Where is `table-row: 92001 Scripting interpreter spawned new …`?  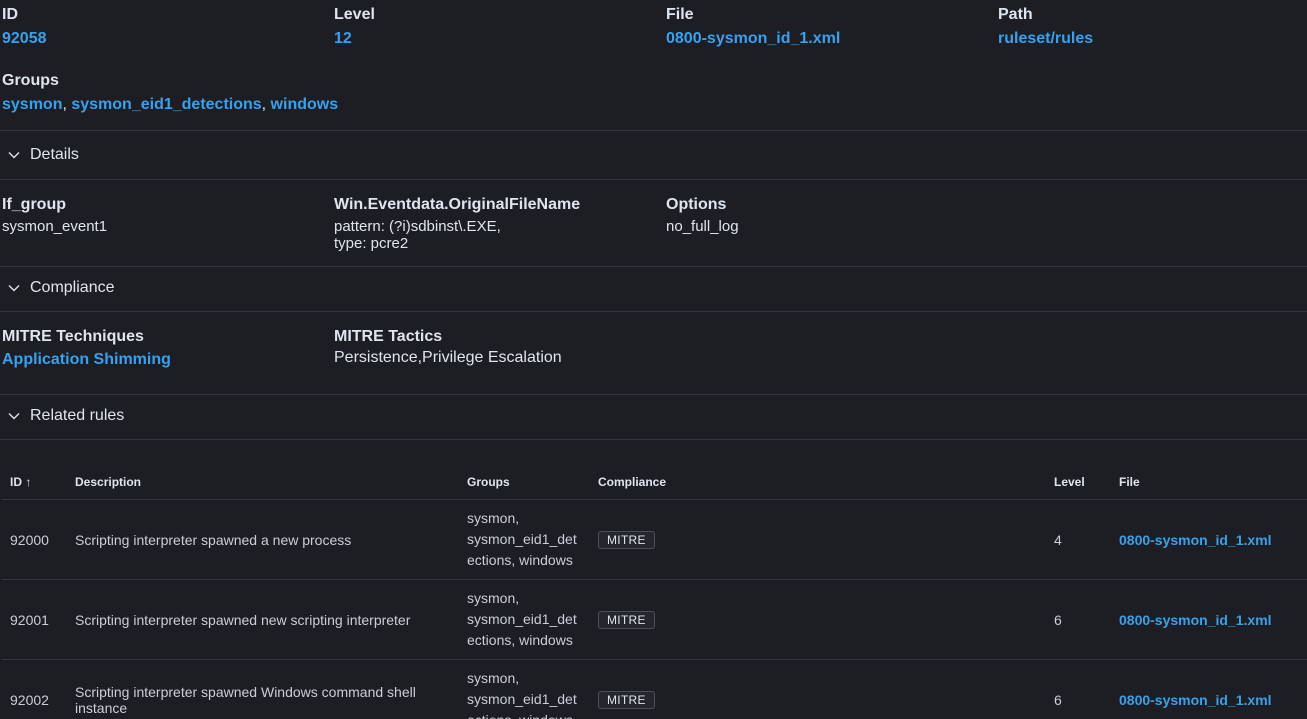 table-row: 92001 Scripting interpreter spawned new … is located at coordinates (654, 619).